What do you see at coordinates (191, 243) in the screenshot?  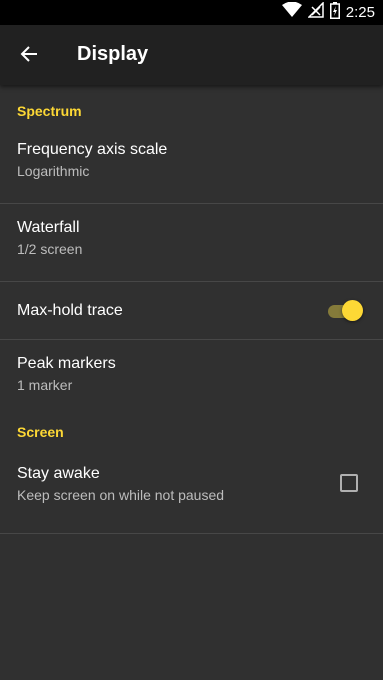 I see `pref-waterfall: Waterfall 1/2 screen` at bounding box center [191, 243].